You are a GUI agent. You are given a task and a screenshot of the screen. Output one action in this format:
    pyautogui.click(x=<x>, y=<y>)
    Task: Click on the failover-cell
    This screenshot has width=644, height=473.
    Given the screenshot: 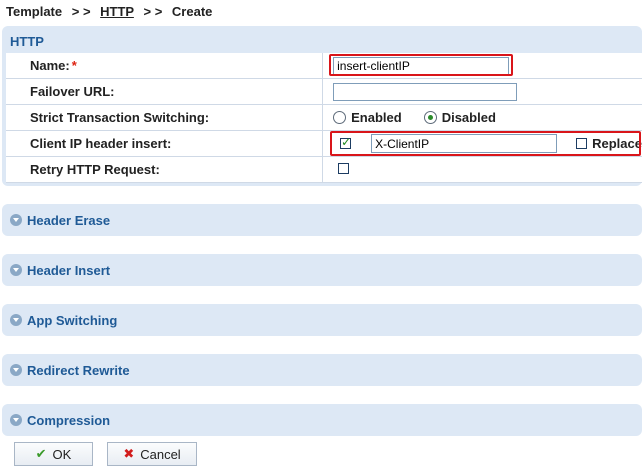 What is the action you would take?
    pyautogui.click(x=482, y=91)
    